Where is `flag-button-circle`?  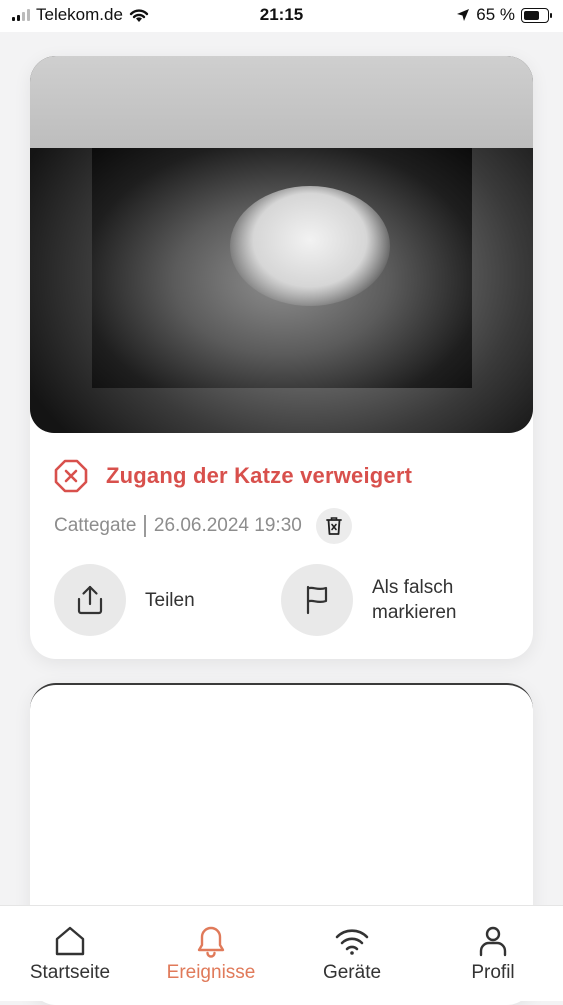 flag-button-circle is located at coordinates (317, 600).